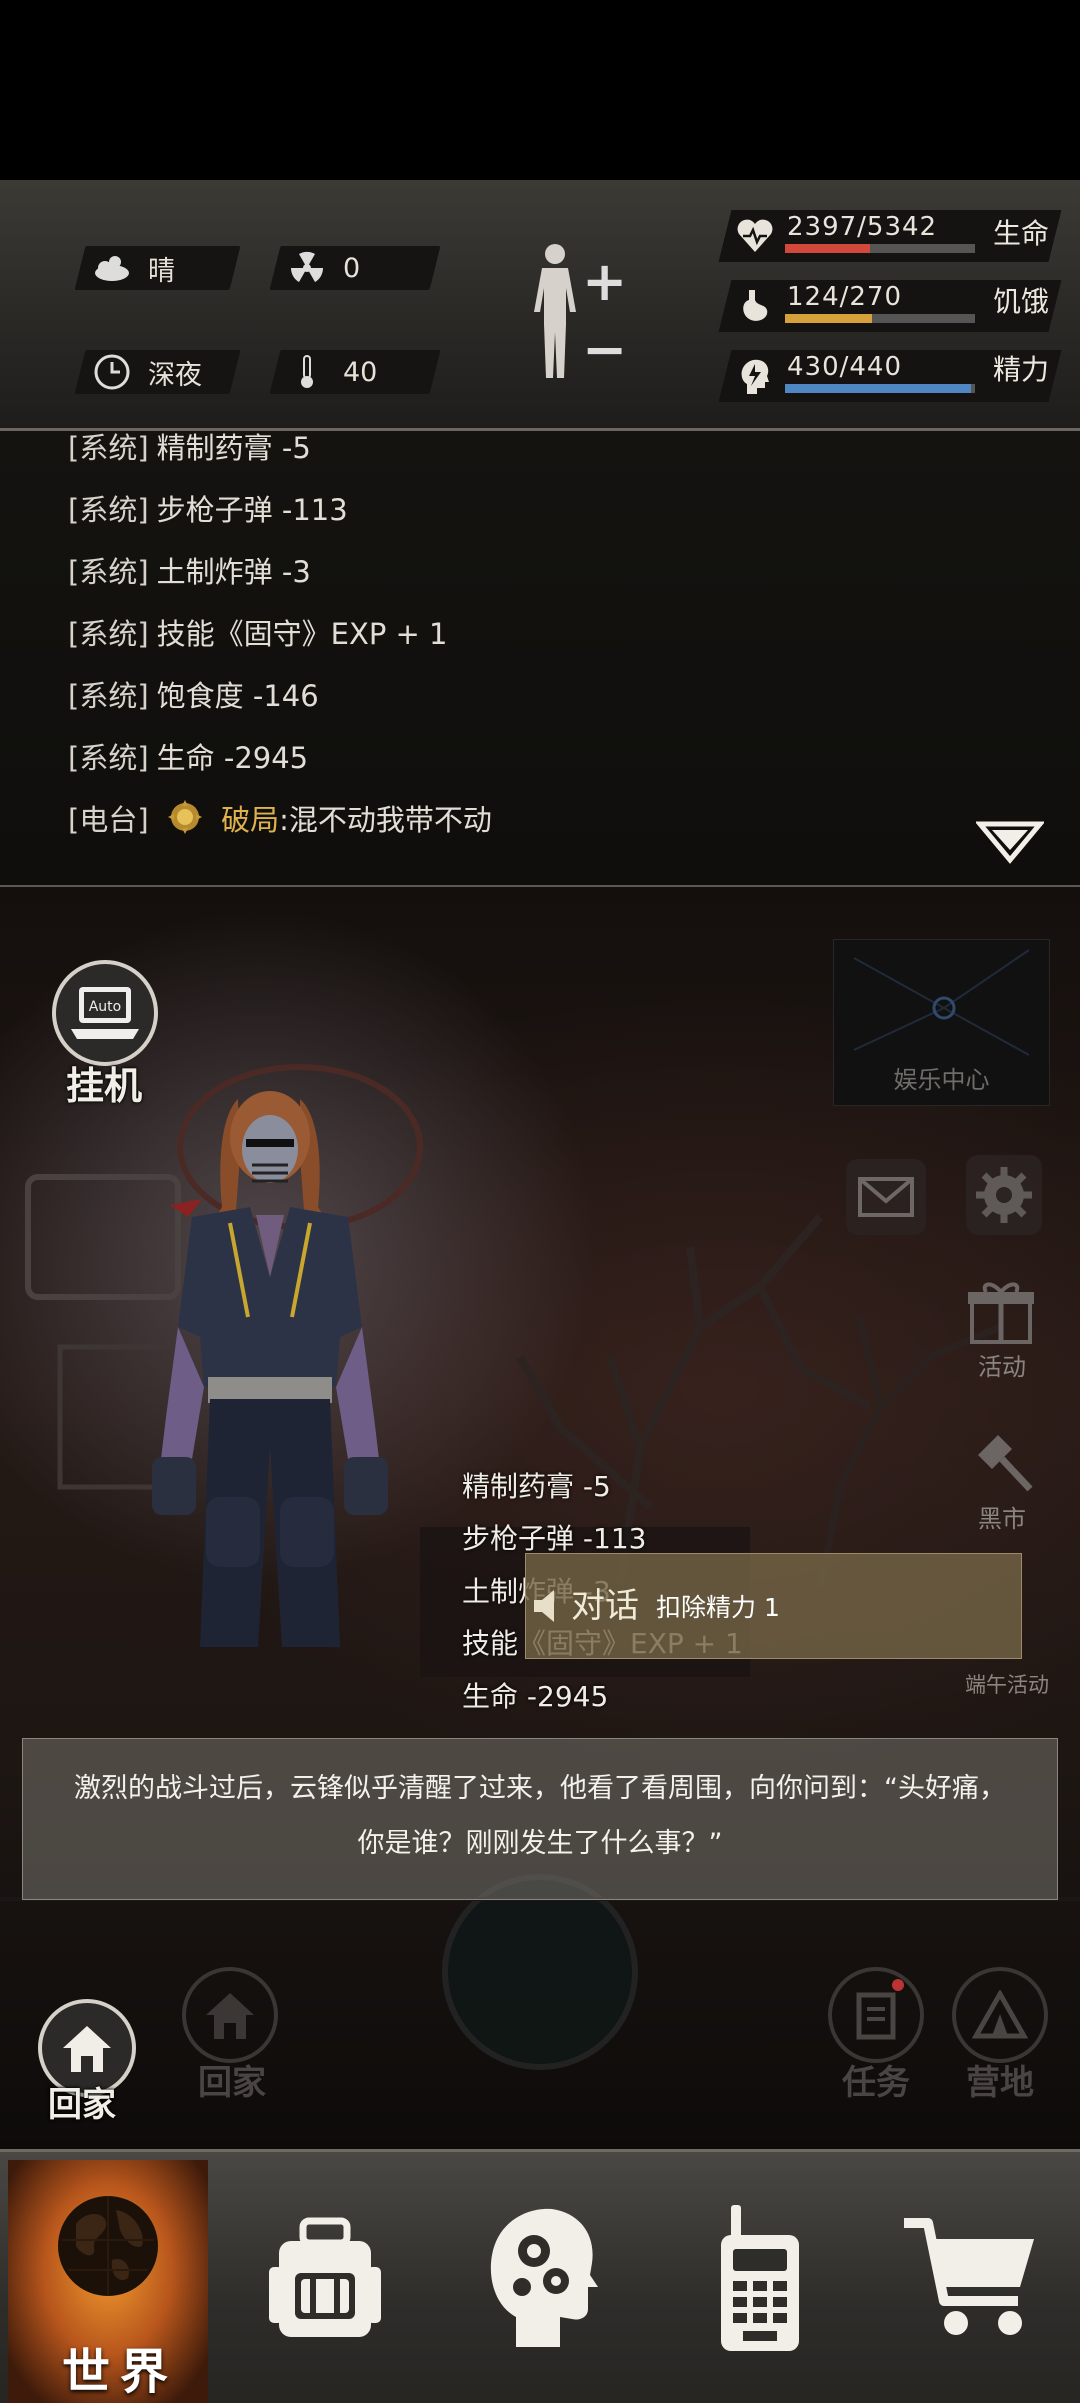  What do you see at coordinates (120, 2372) in the screenshot?
I see `nav-world-label: 世界` at bounding box center [120, 2372].